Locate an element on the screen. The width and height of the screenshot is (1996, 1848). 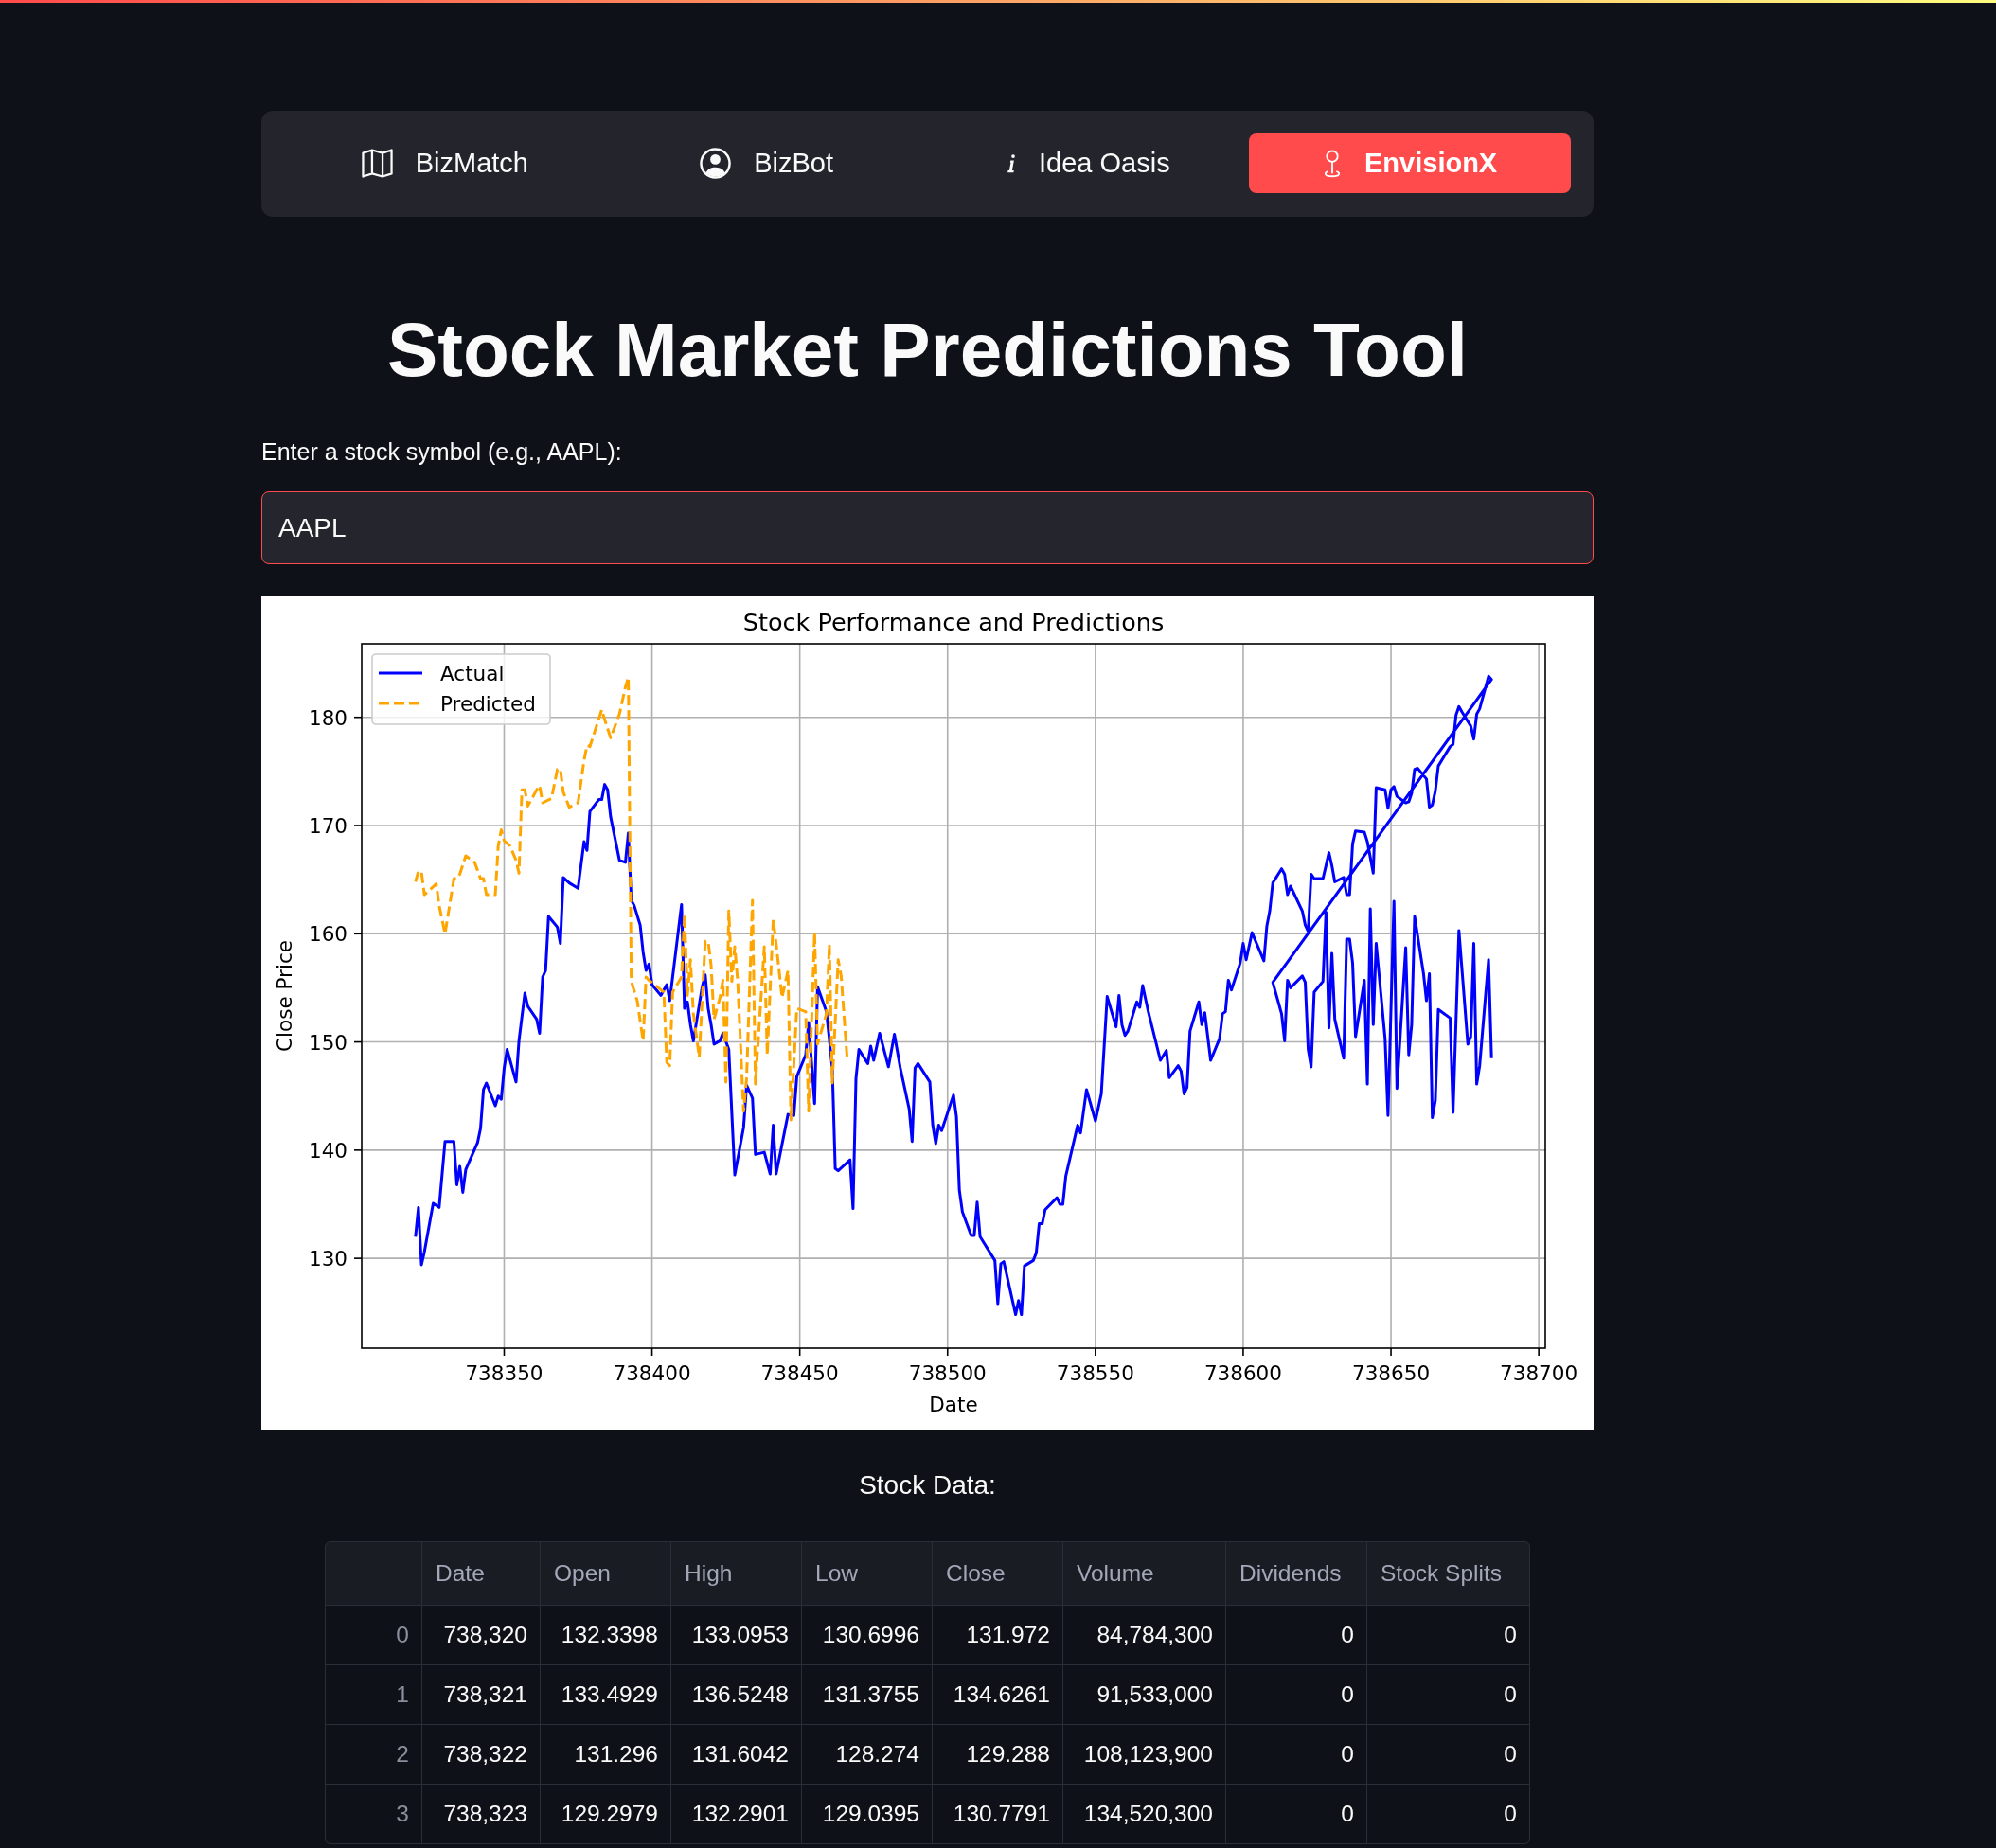
table-cell: 132.3398 is located at coordinates (605, 1635).